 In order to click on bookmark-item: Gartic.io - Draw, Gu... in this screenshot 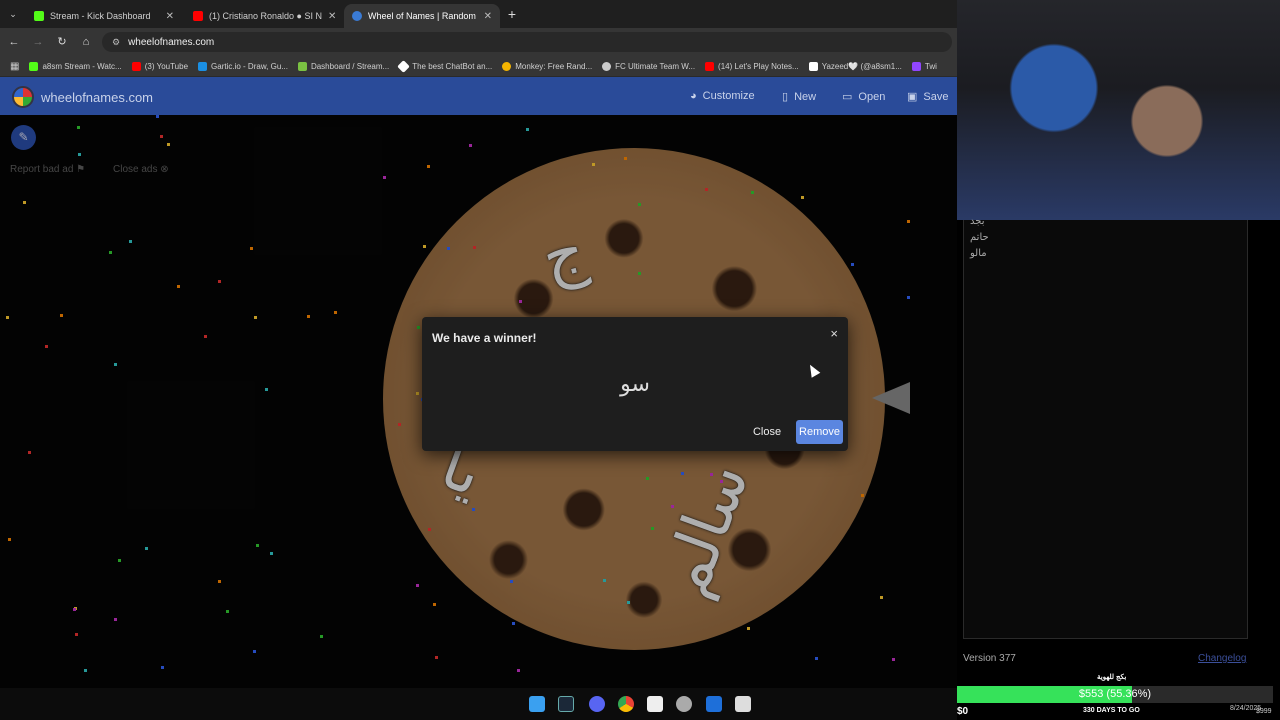, I will do `click(243, 66)`.